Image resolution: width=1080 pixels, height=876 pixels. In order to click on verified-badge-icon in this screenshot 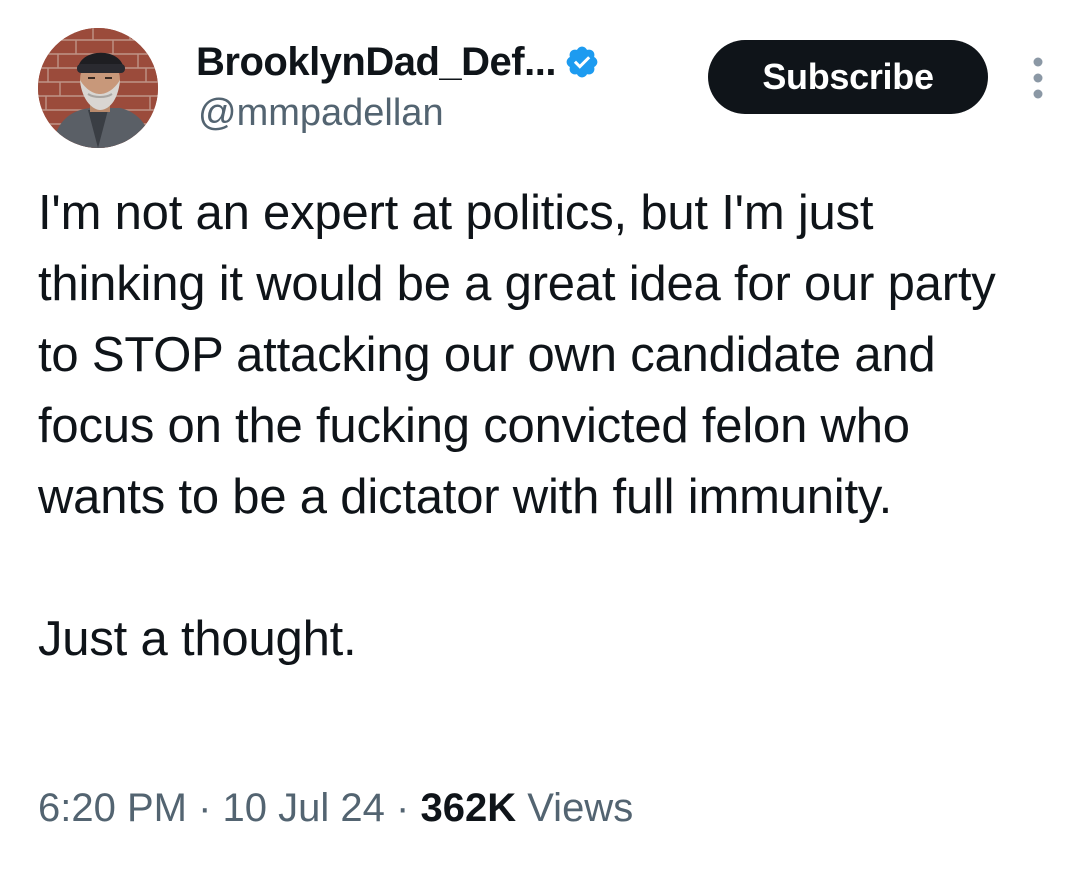, I will do `click(582, 62)`.